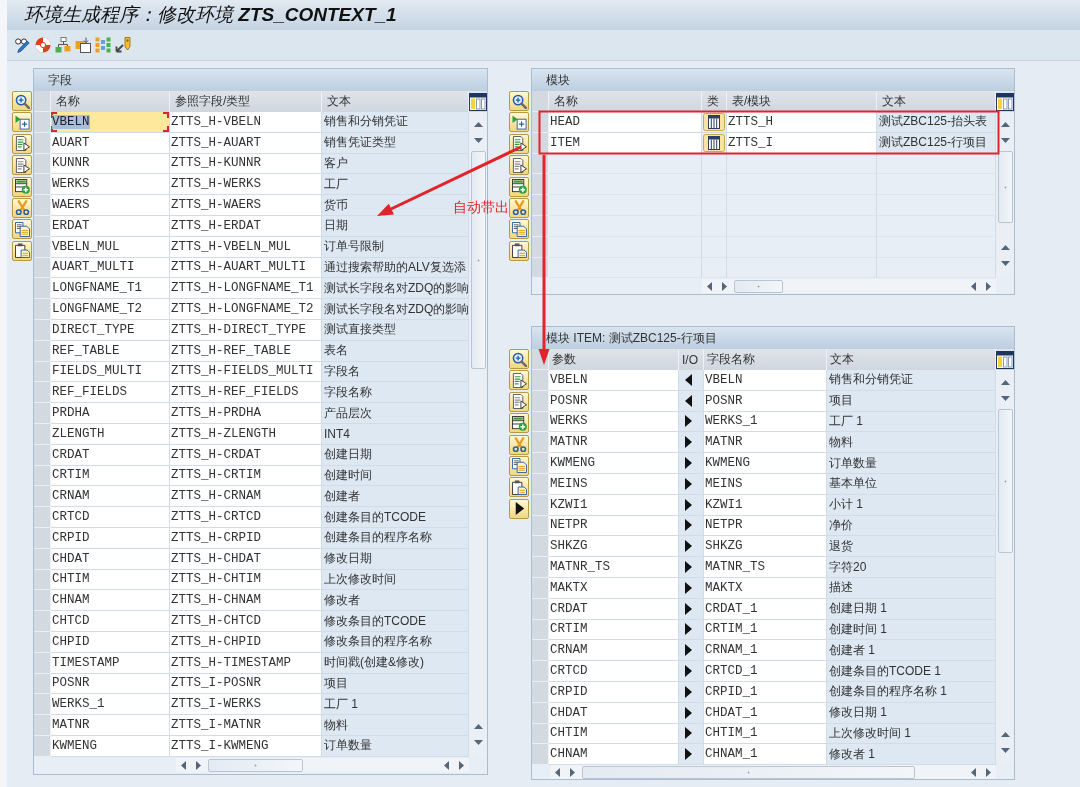  Describe the element at coordinates (765, 359) in the screenshot. I see `column-header: 字段名称` at that location.